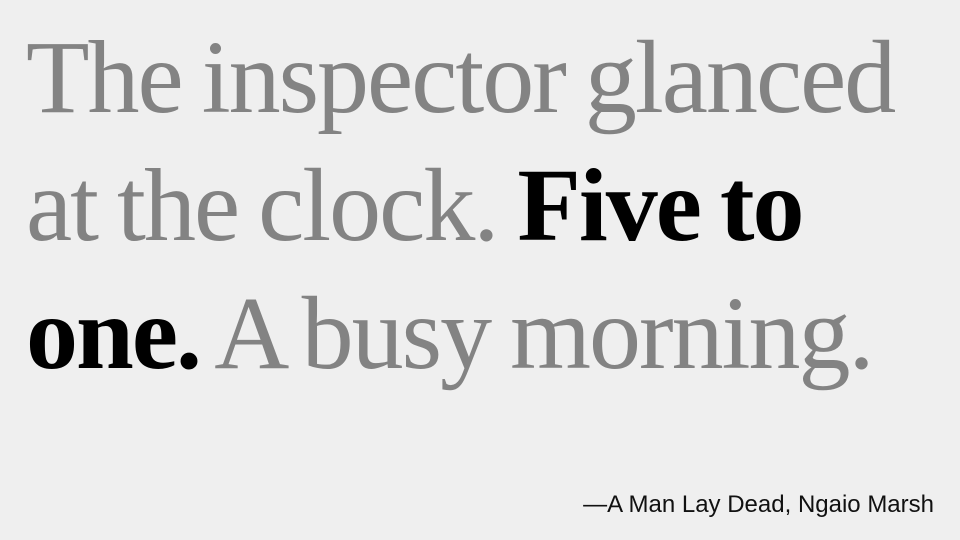 The width and height of the screenshot is (960, 540). I want to click on quote-emphasis-part-2: one., so click(114, 333).